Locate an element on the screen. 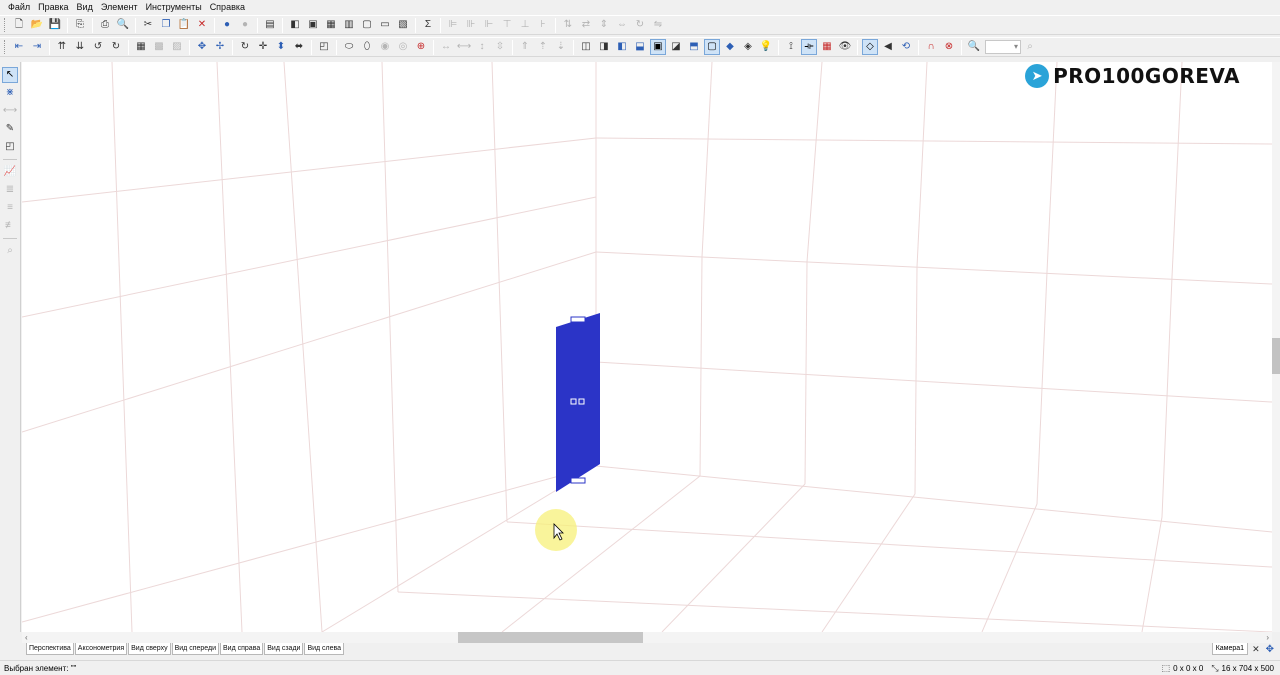 The height and width of the screenshot is (675, 1280). measure-icon: ⟟ is located at coordinates (791, 47).